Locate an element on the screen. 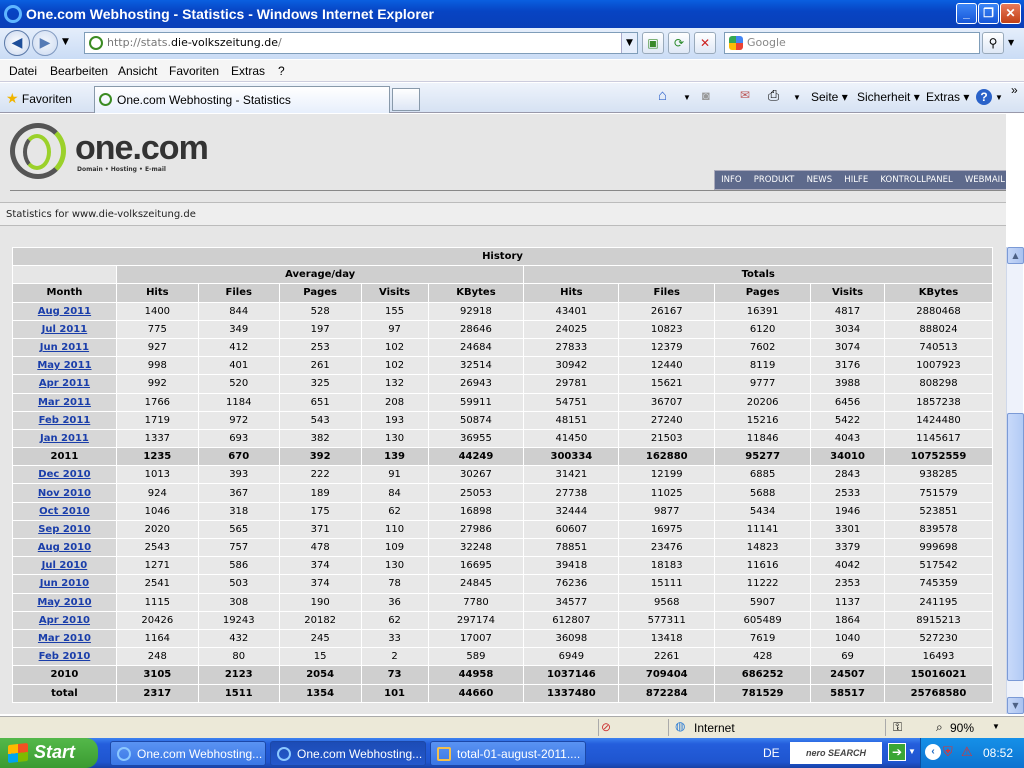 This screenshot has height=768, width=1024. table-cell: 16975 is located at coordinates (667, 529).